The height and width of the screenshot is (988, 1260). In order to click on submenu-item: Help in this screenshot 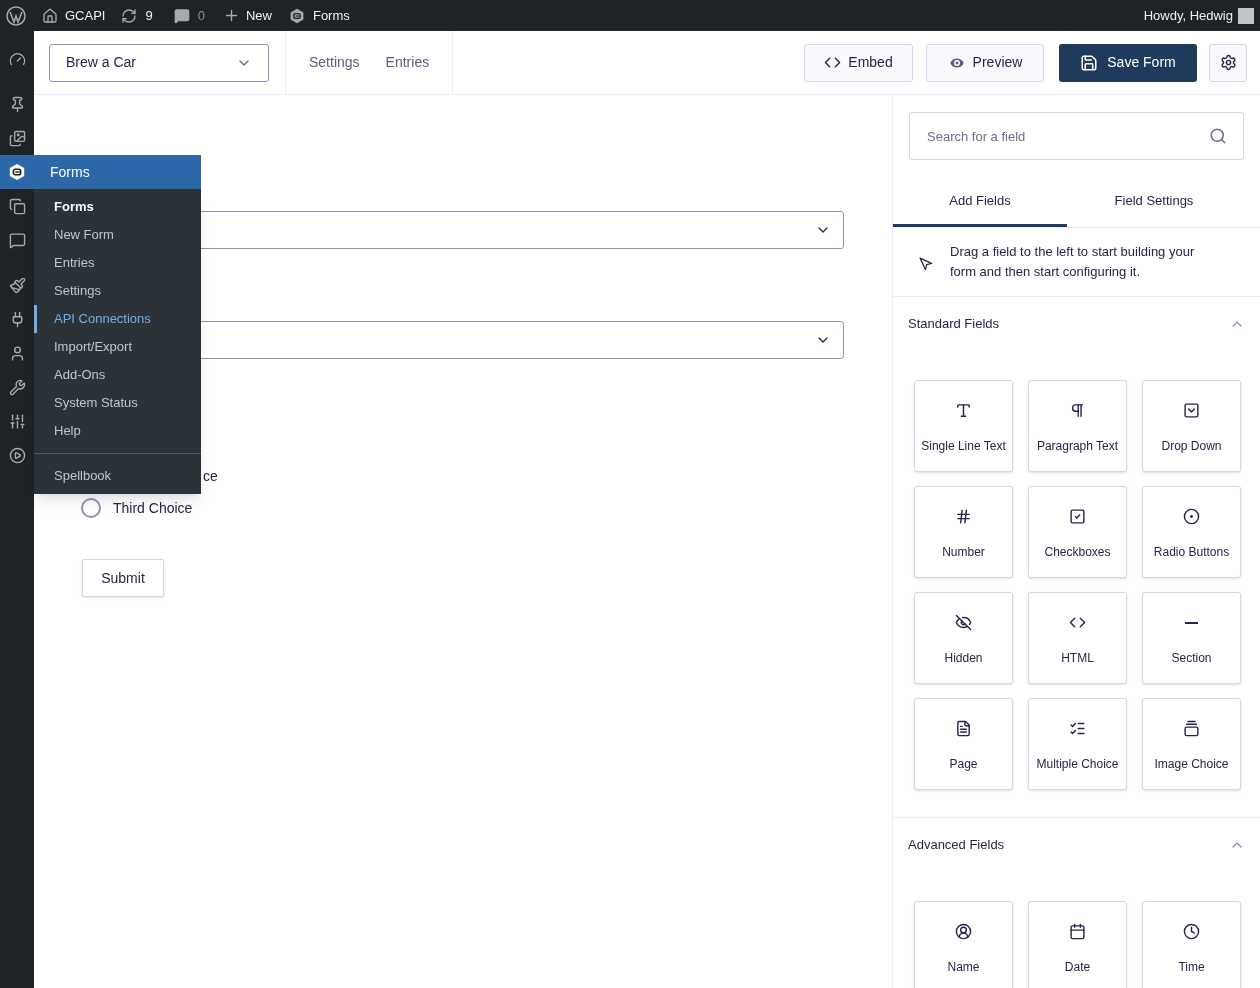, I will do `click(117, 431)`.